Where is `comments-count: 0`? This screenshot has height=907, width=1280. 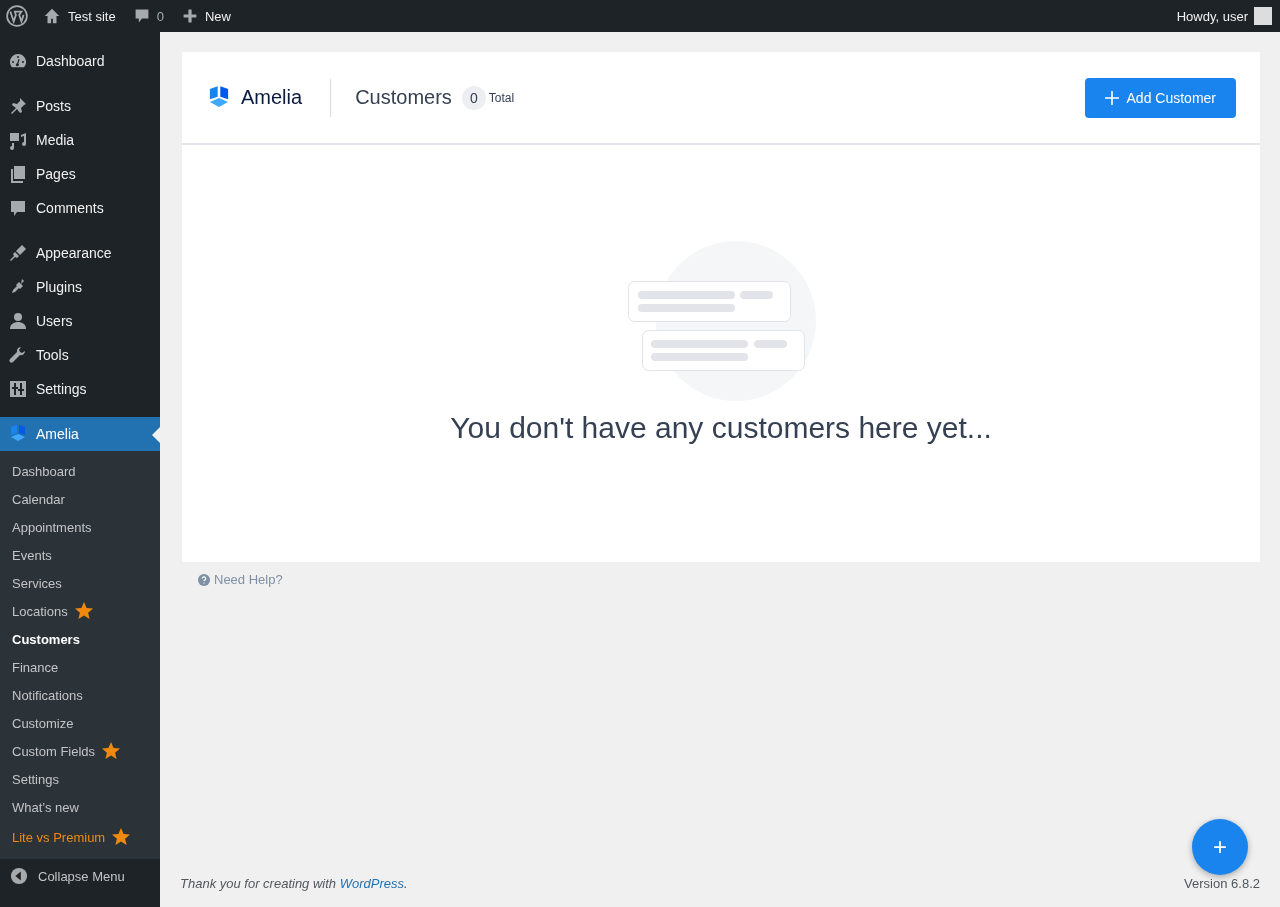 comments-count: 0 is located at coordinates (160, 16).